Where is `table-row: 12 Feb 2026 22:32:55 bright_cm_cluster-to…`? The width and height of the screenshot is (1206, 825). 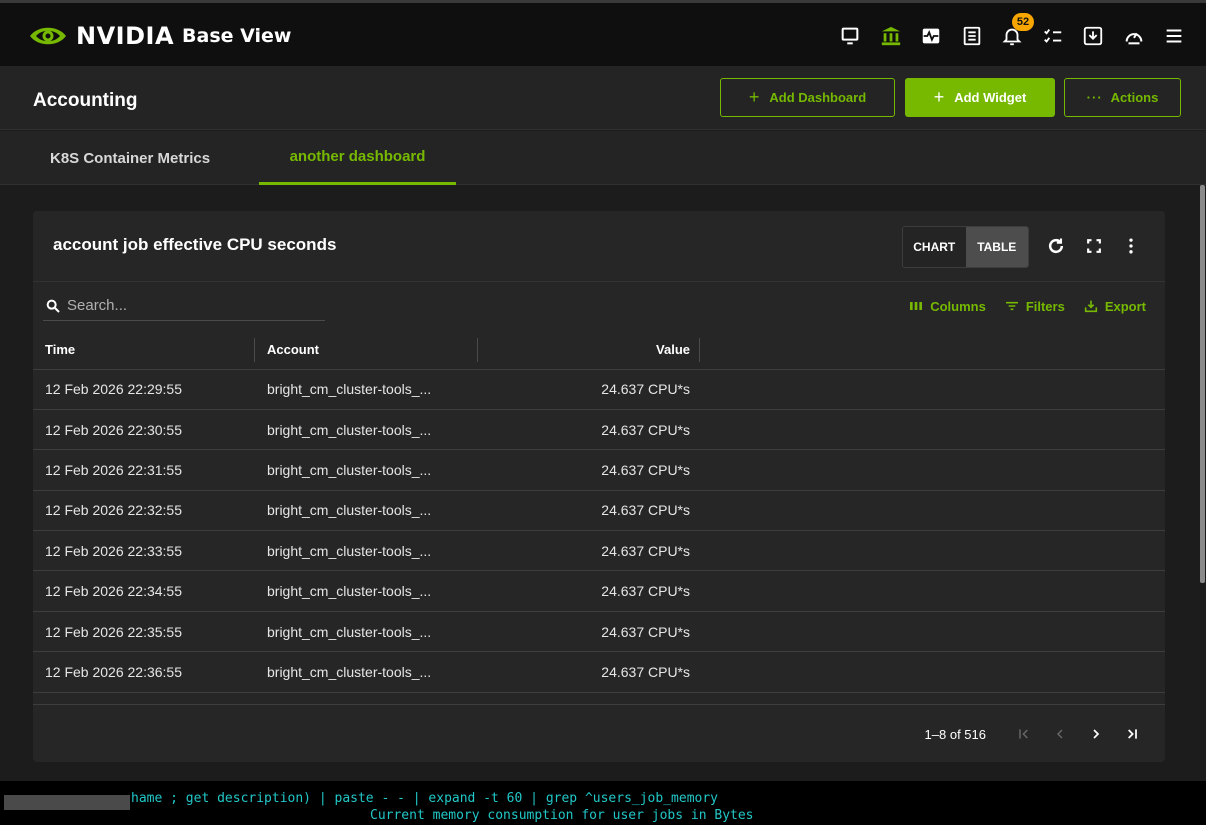 table-row: 12 Feb 2026 22:32:55 bright_cm_cluster-to… is located at coordinates (599, 511).